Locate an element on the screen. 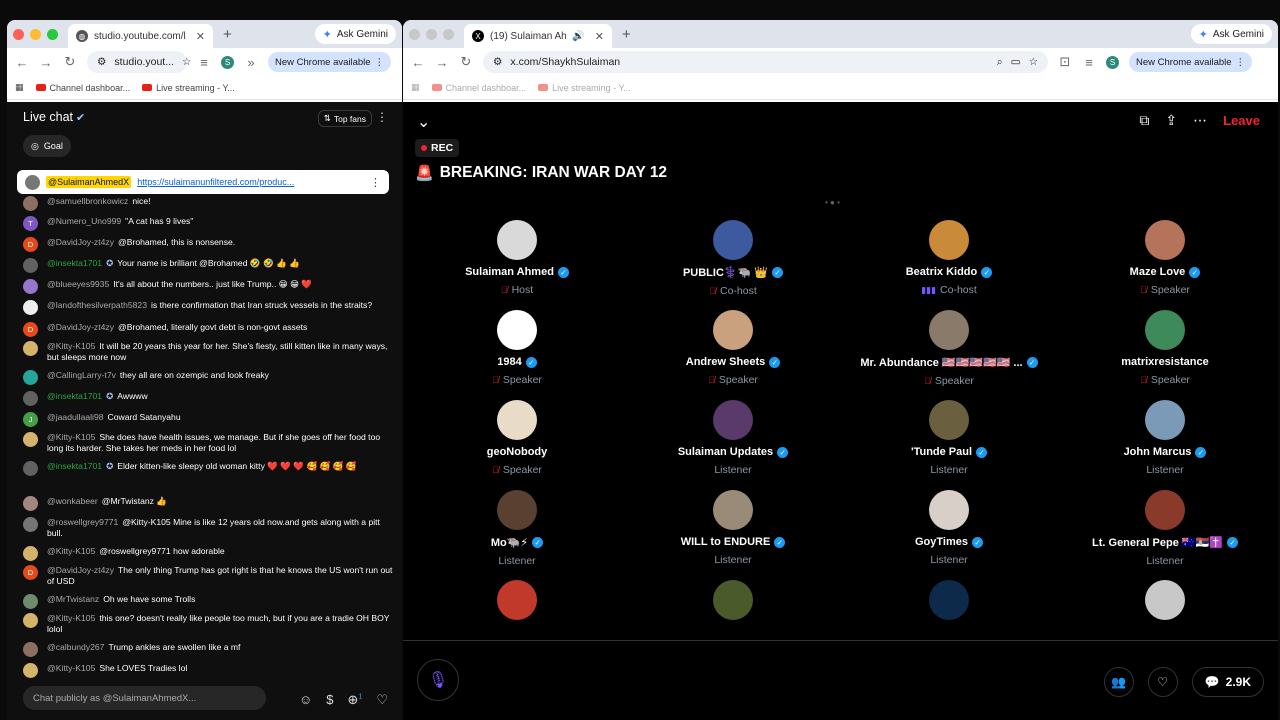 This screenshot has height=720, width=1280. participant: 'Tunde Paul ✓ Listener is located at coordinates (949, 438).